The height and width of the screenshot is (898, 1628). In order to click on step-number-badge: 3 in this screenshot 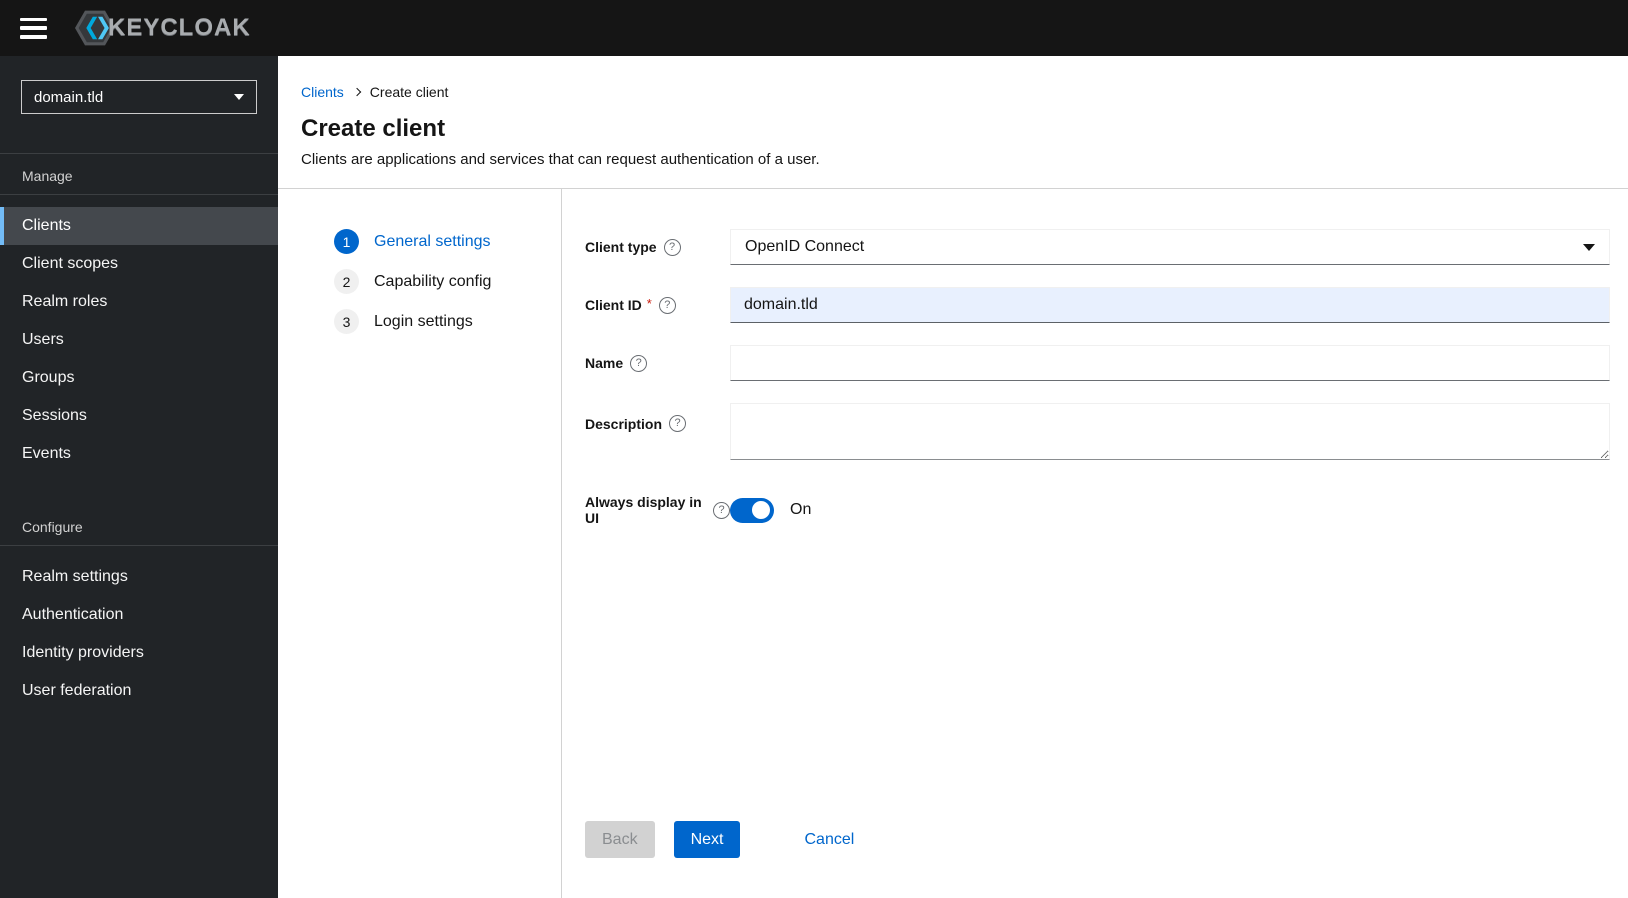, I will do `click(346, 321)`.